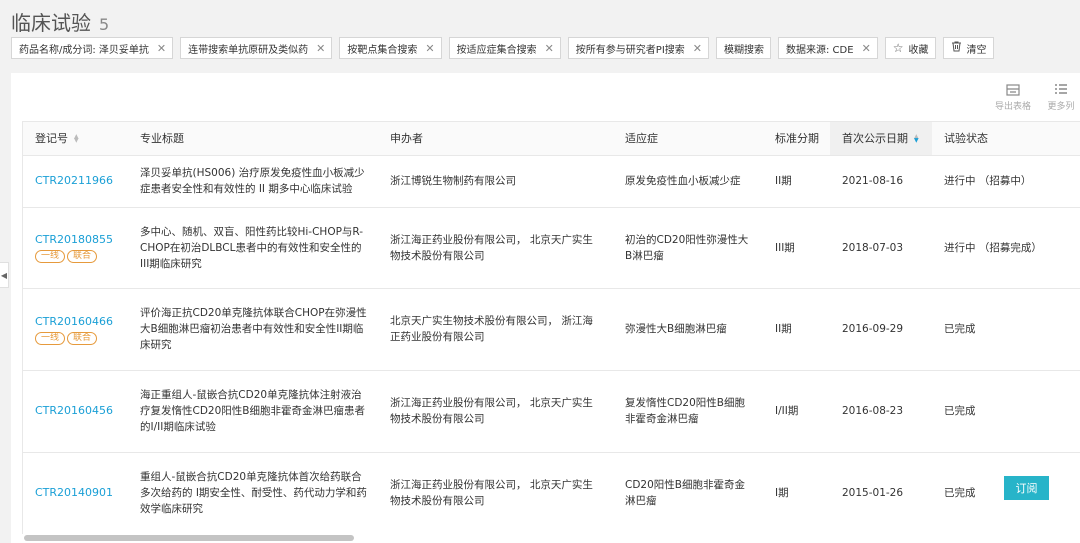 This screenshot has height=543, width=1080. Describe the element at coordinates (994, 248) in the screenshot. I see `trial-status: 进行中 （招募完成）` at that location.